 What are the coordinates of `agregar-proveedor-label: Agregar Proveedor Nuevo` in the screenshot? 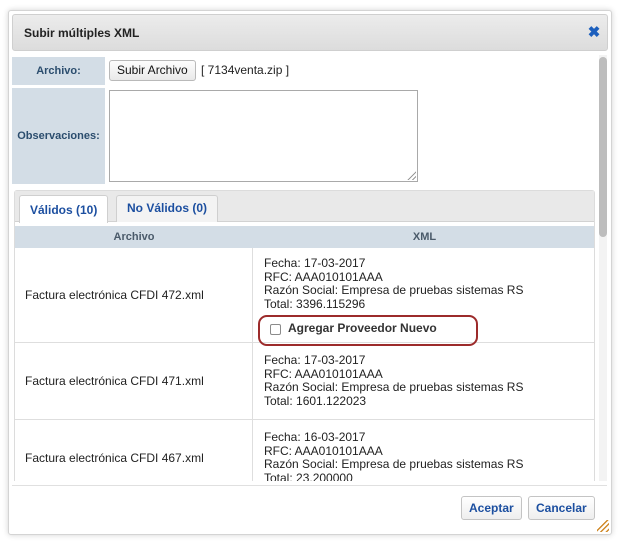 It's located at (362, 328).